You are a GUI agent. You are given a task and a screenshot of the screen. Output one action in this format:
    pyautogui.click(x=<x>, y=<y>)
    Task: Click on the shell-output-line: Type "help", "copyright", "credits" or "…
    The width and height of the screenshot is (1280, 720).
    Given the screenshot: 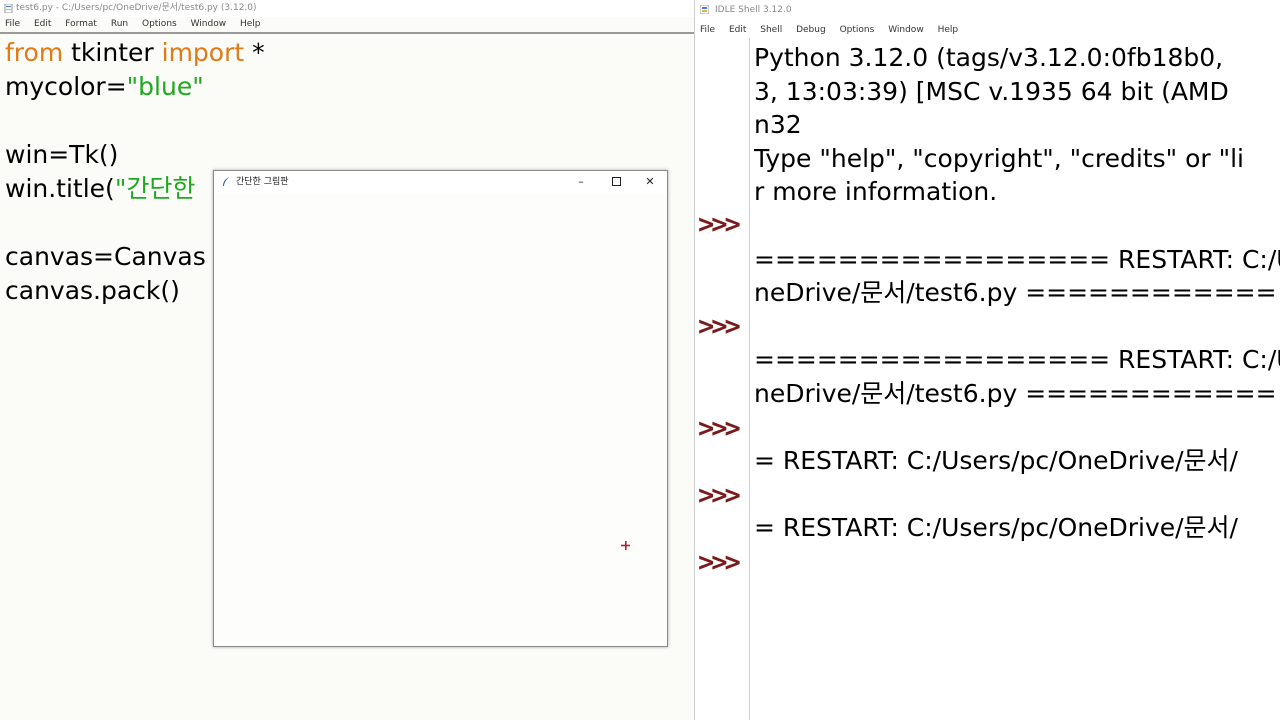 What is the action you would take?
    pyautogui.click(x=999, y=158)
    